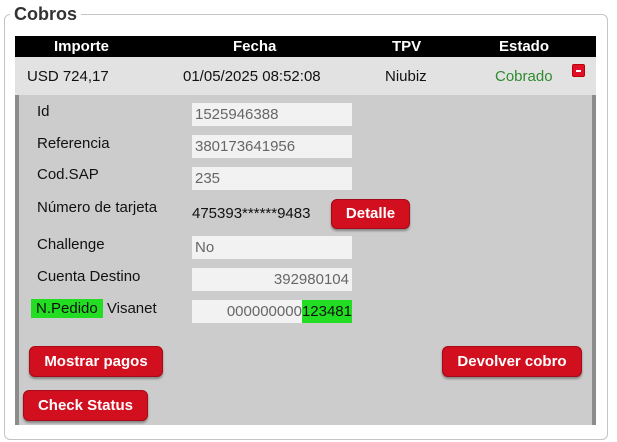 Image resolution: width=617 pixels, height=442 pixels. Describe the element at coordinates (272, 146) in the screenshot. I see `referencia-field: 380173641956` at that location.